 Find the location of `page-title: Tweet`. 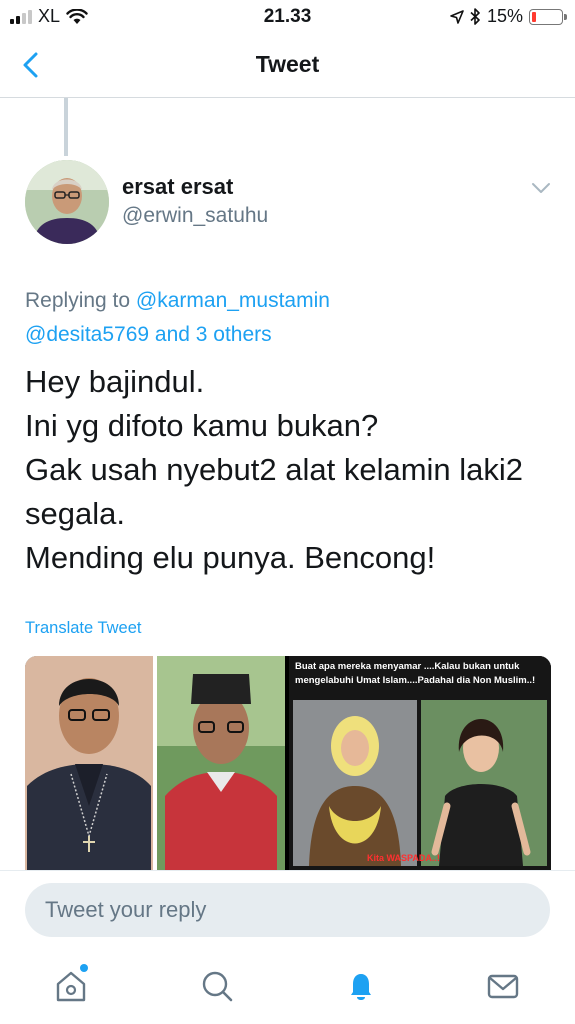

page-title: Tweet is located at coordinates (287, 64).